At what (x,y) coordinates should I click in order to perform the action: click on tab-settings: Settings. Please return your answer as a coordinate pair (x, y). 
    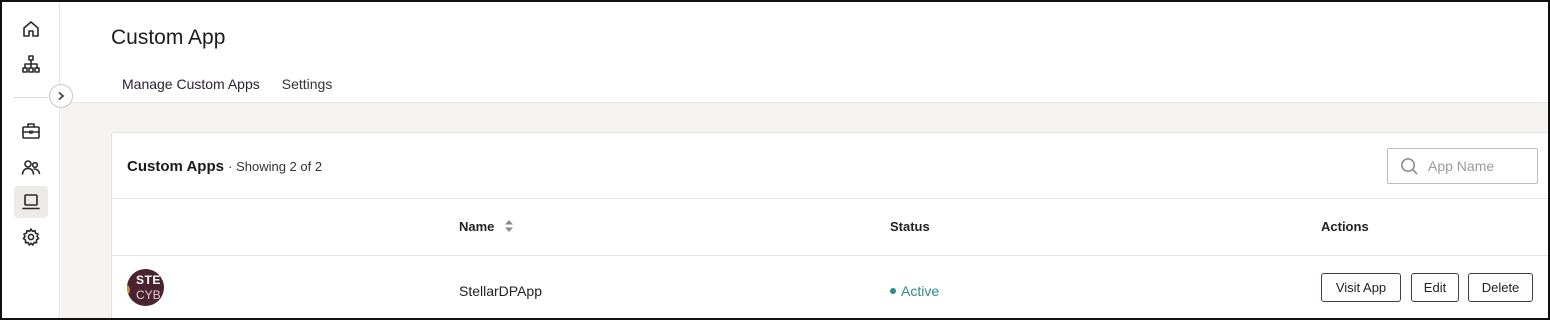
    Looking at the image, I should click on (307, 88).